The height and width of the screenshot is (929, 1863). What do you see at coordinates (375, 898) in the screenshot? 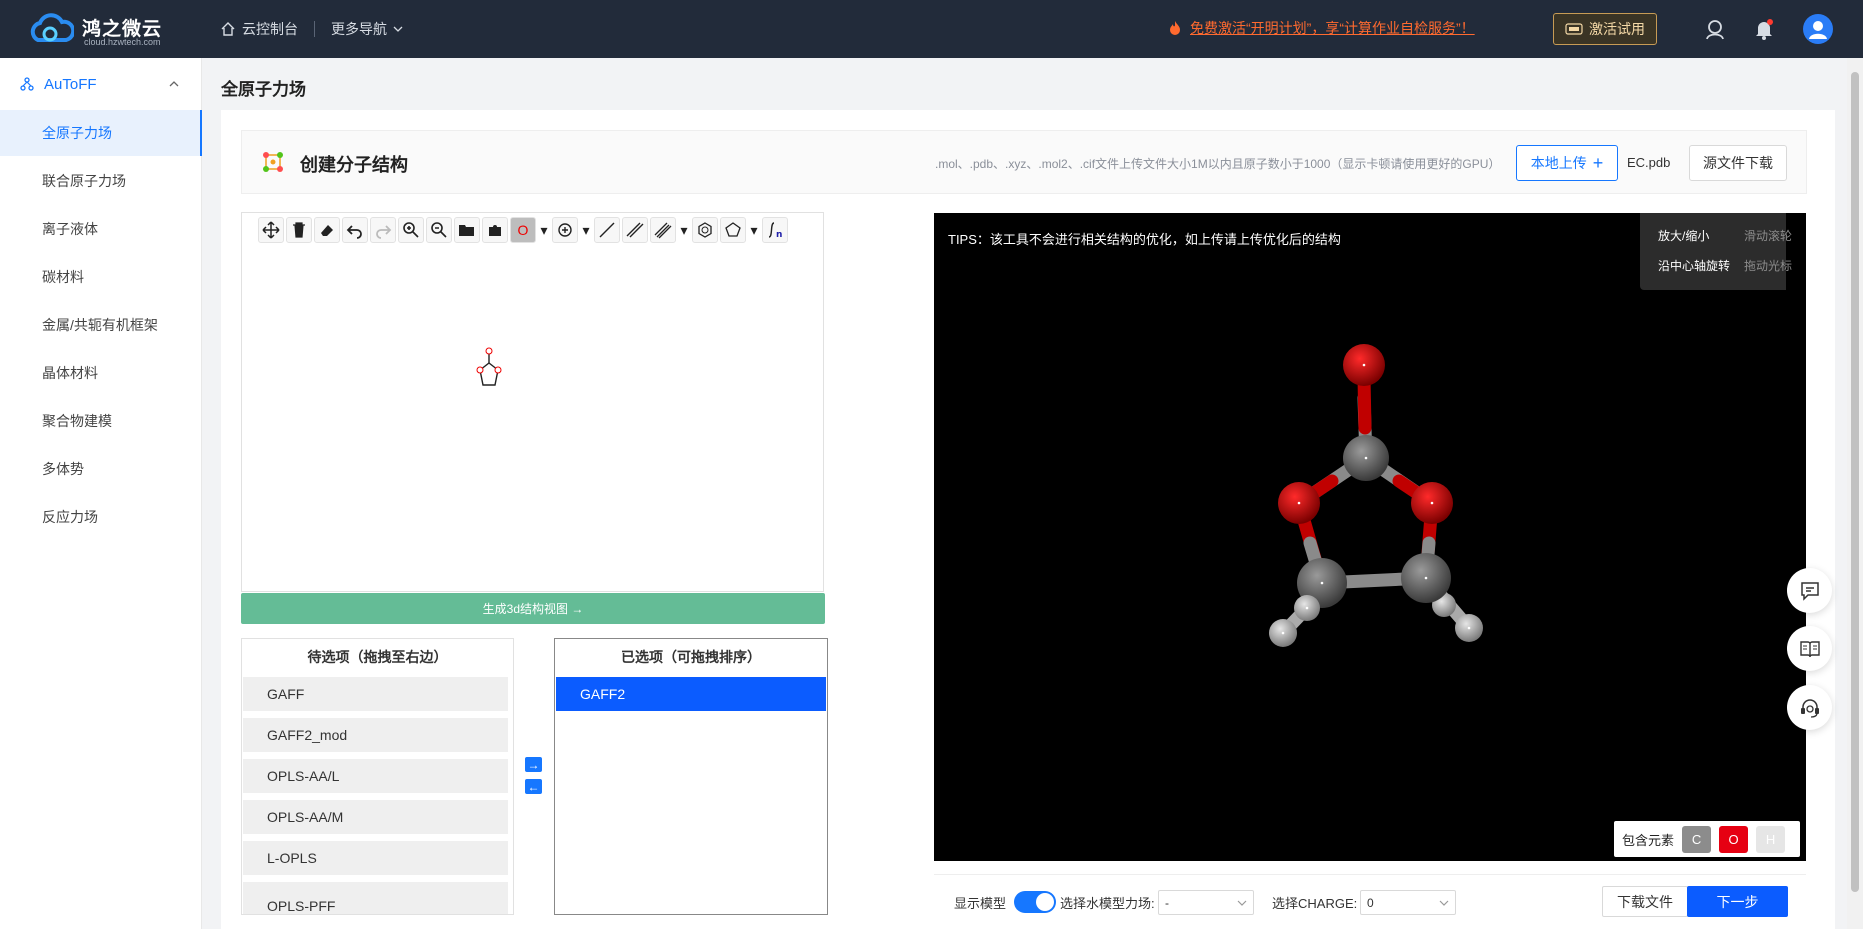
I see `list-item: OPLS-PFF` at bounding box center [375, 898].